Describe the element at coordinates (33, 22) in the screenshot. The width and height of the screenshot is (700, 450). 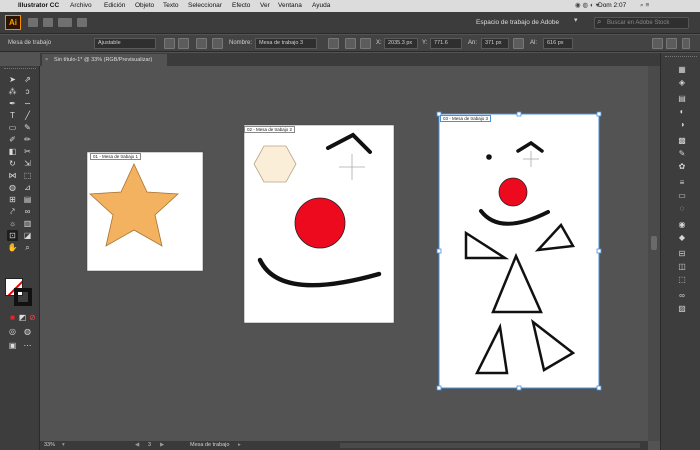
I see `bridge-icon` at that location.